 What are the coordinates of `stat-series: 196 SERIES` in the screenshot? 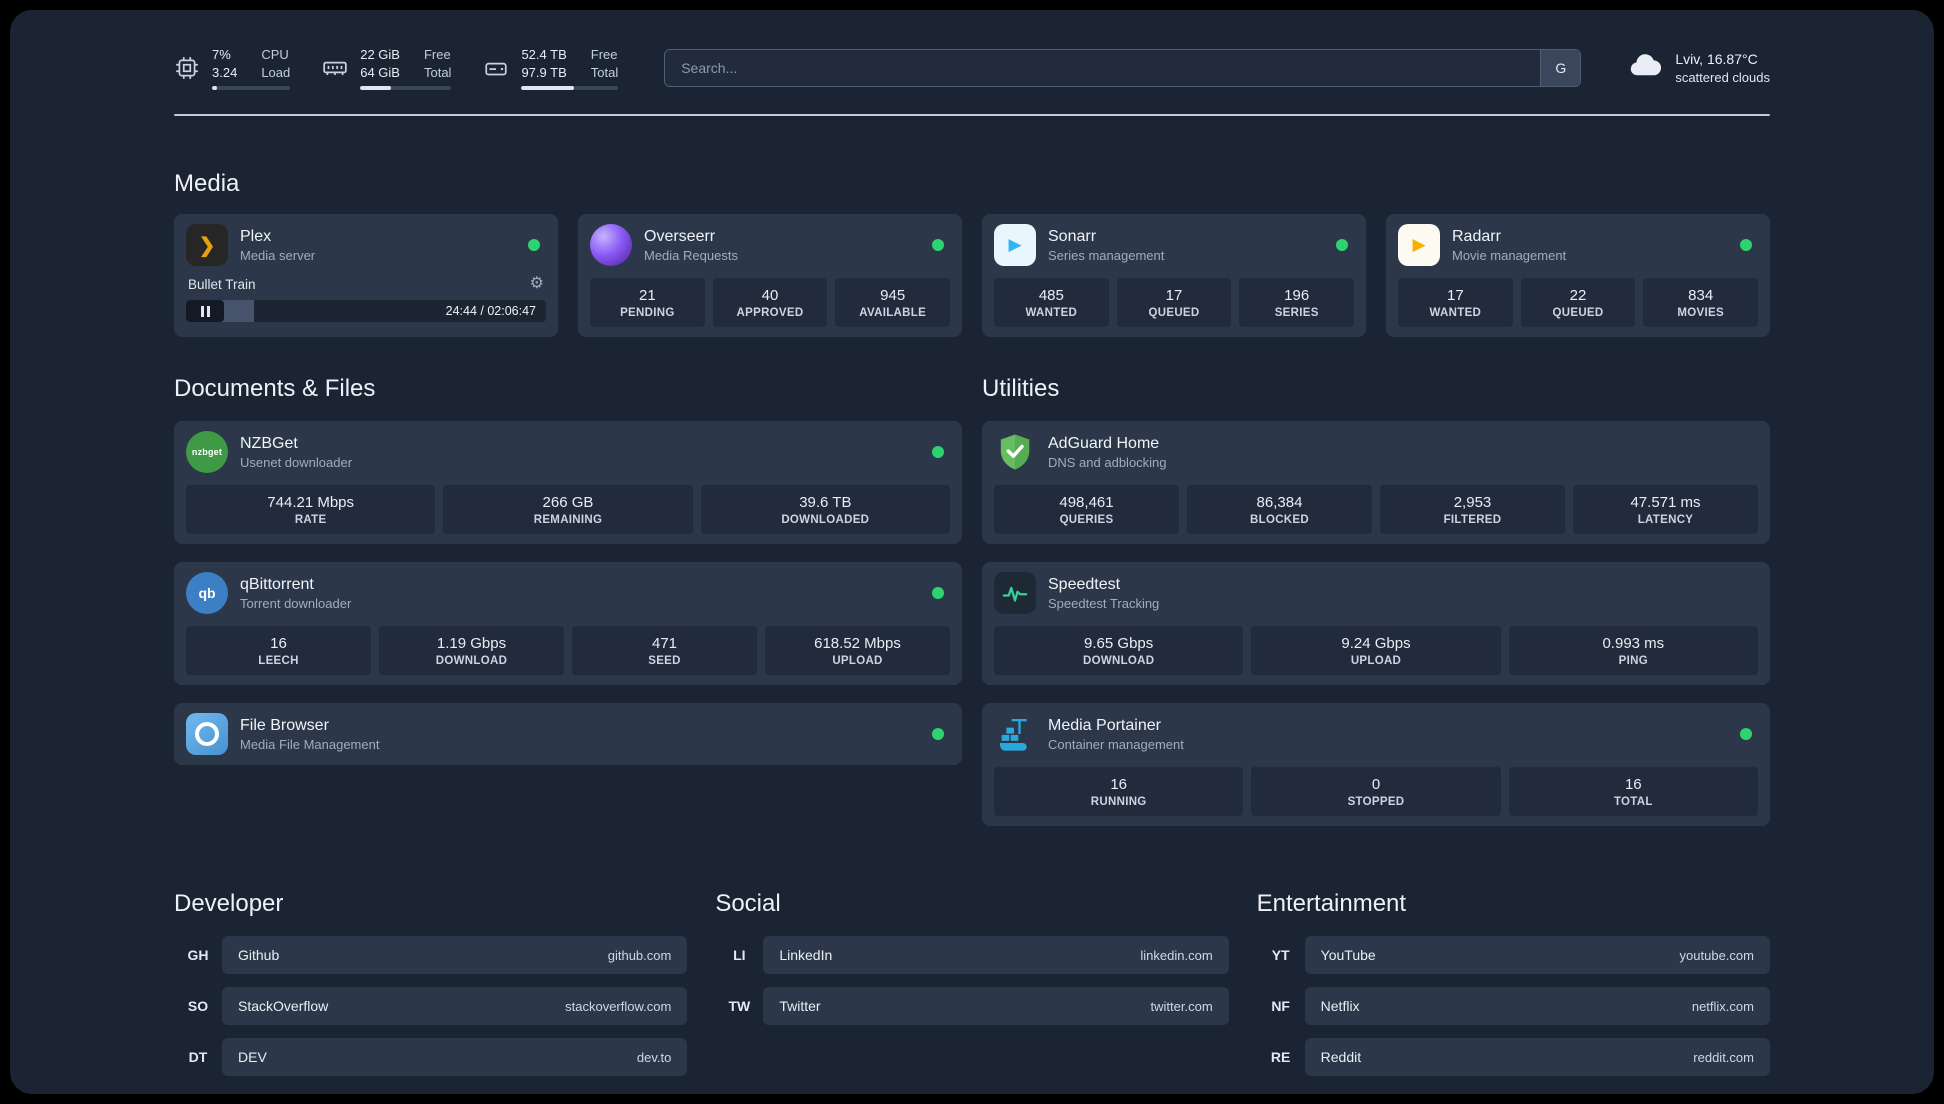 It's located at (1297, 303).